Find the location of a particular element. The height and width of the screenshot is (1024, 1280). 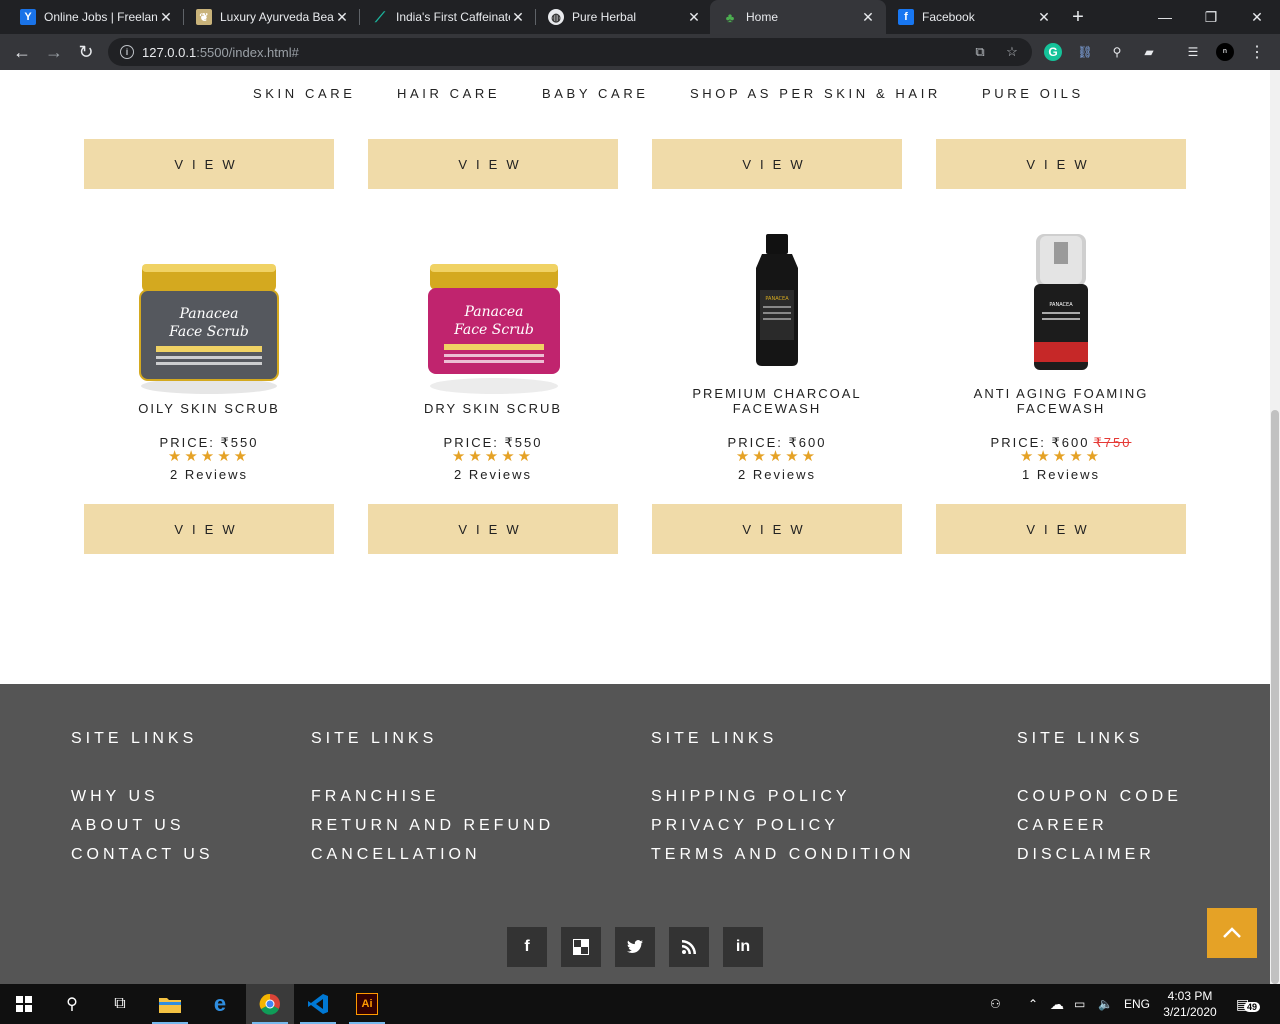

product-image-charcoal-facewash: PANACEA is located at coordinates (777, 300).